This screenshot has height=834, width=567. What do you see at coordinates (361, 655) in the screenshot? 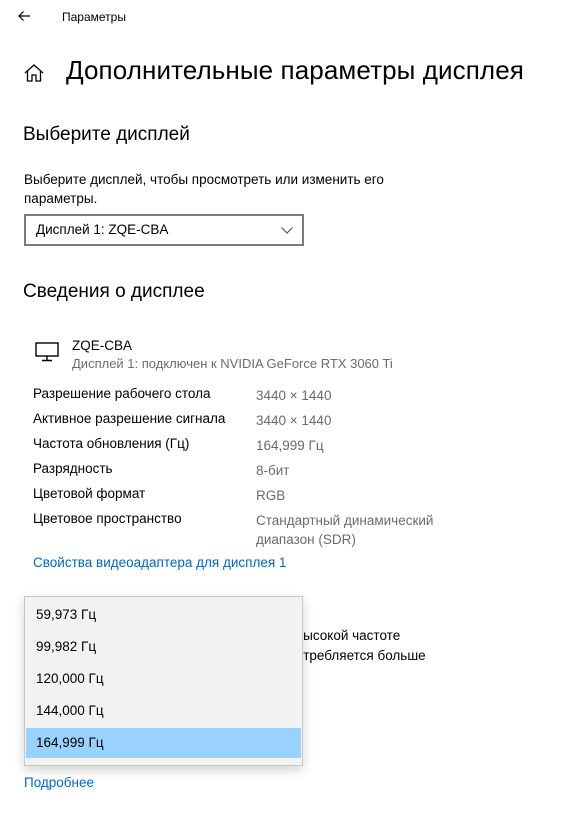
I see `refresh-rate-description-2: отребляется больше` at bounding box center [361, 655].